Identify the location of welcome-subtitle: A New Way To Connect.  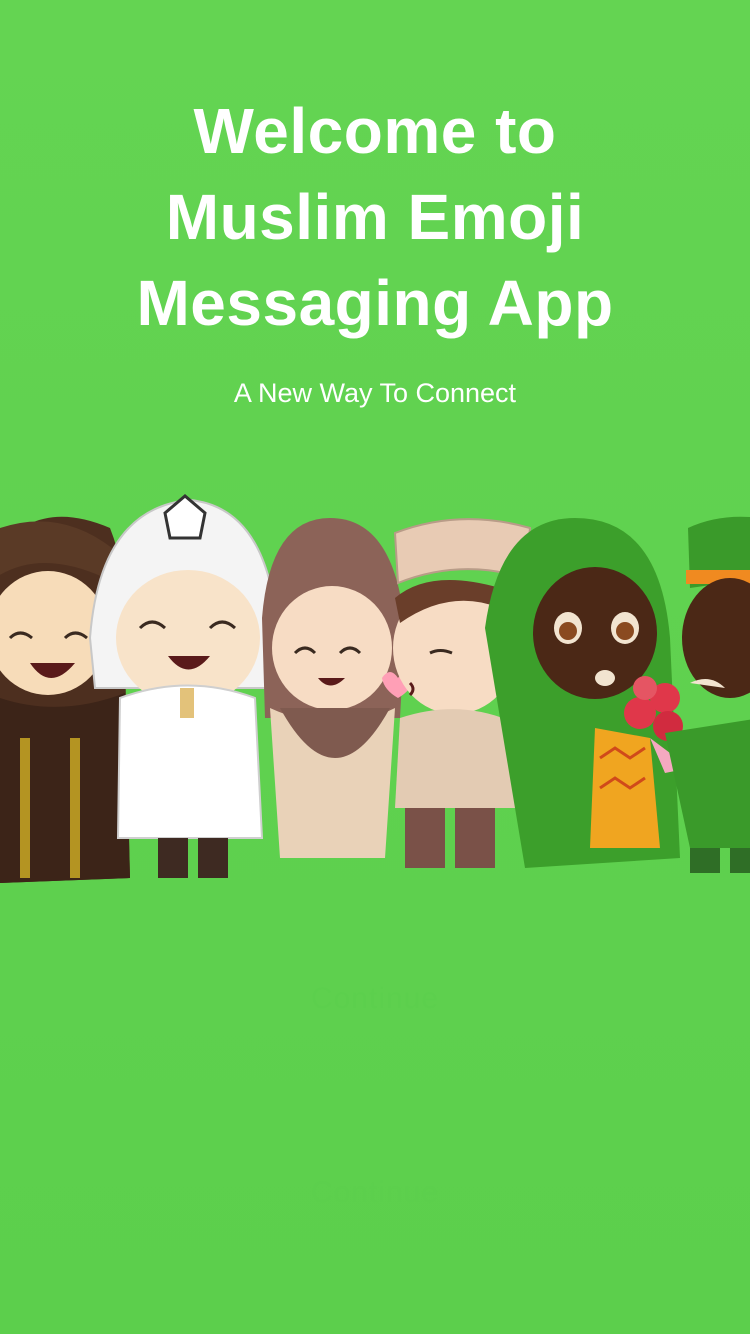
(375, 393).